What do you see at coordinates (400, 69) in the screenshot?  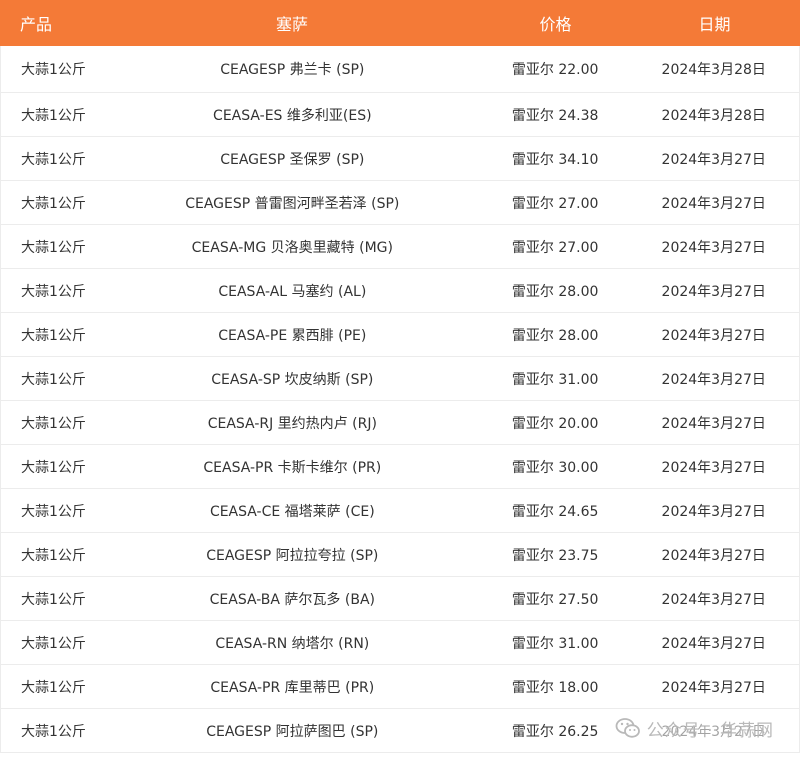 I see `table-row: 大蒜1公斤 CEAGESP 弗兰卡 (SP) 雷亚尔 22.00 2024年3月28日` at bounding box center [400, 69].